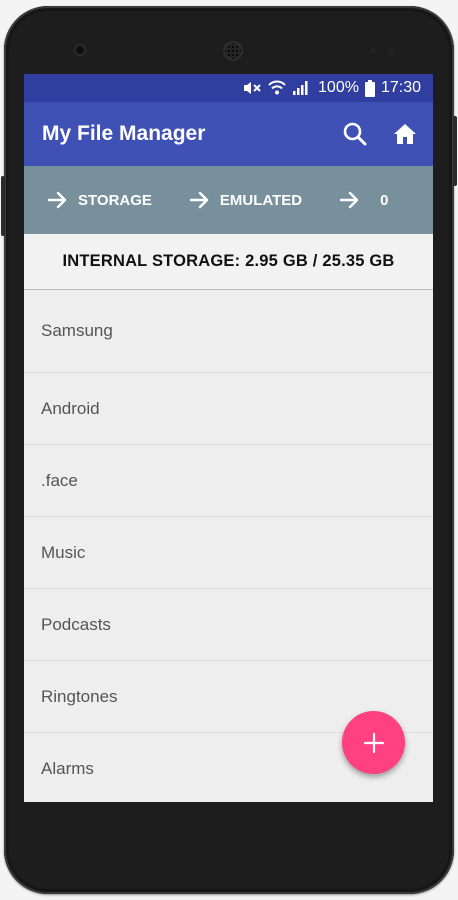 This screenshot has height=900, width=458. I want to click on search-button, so click(355, 134).